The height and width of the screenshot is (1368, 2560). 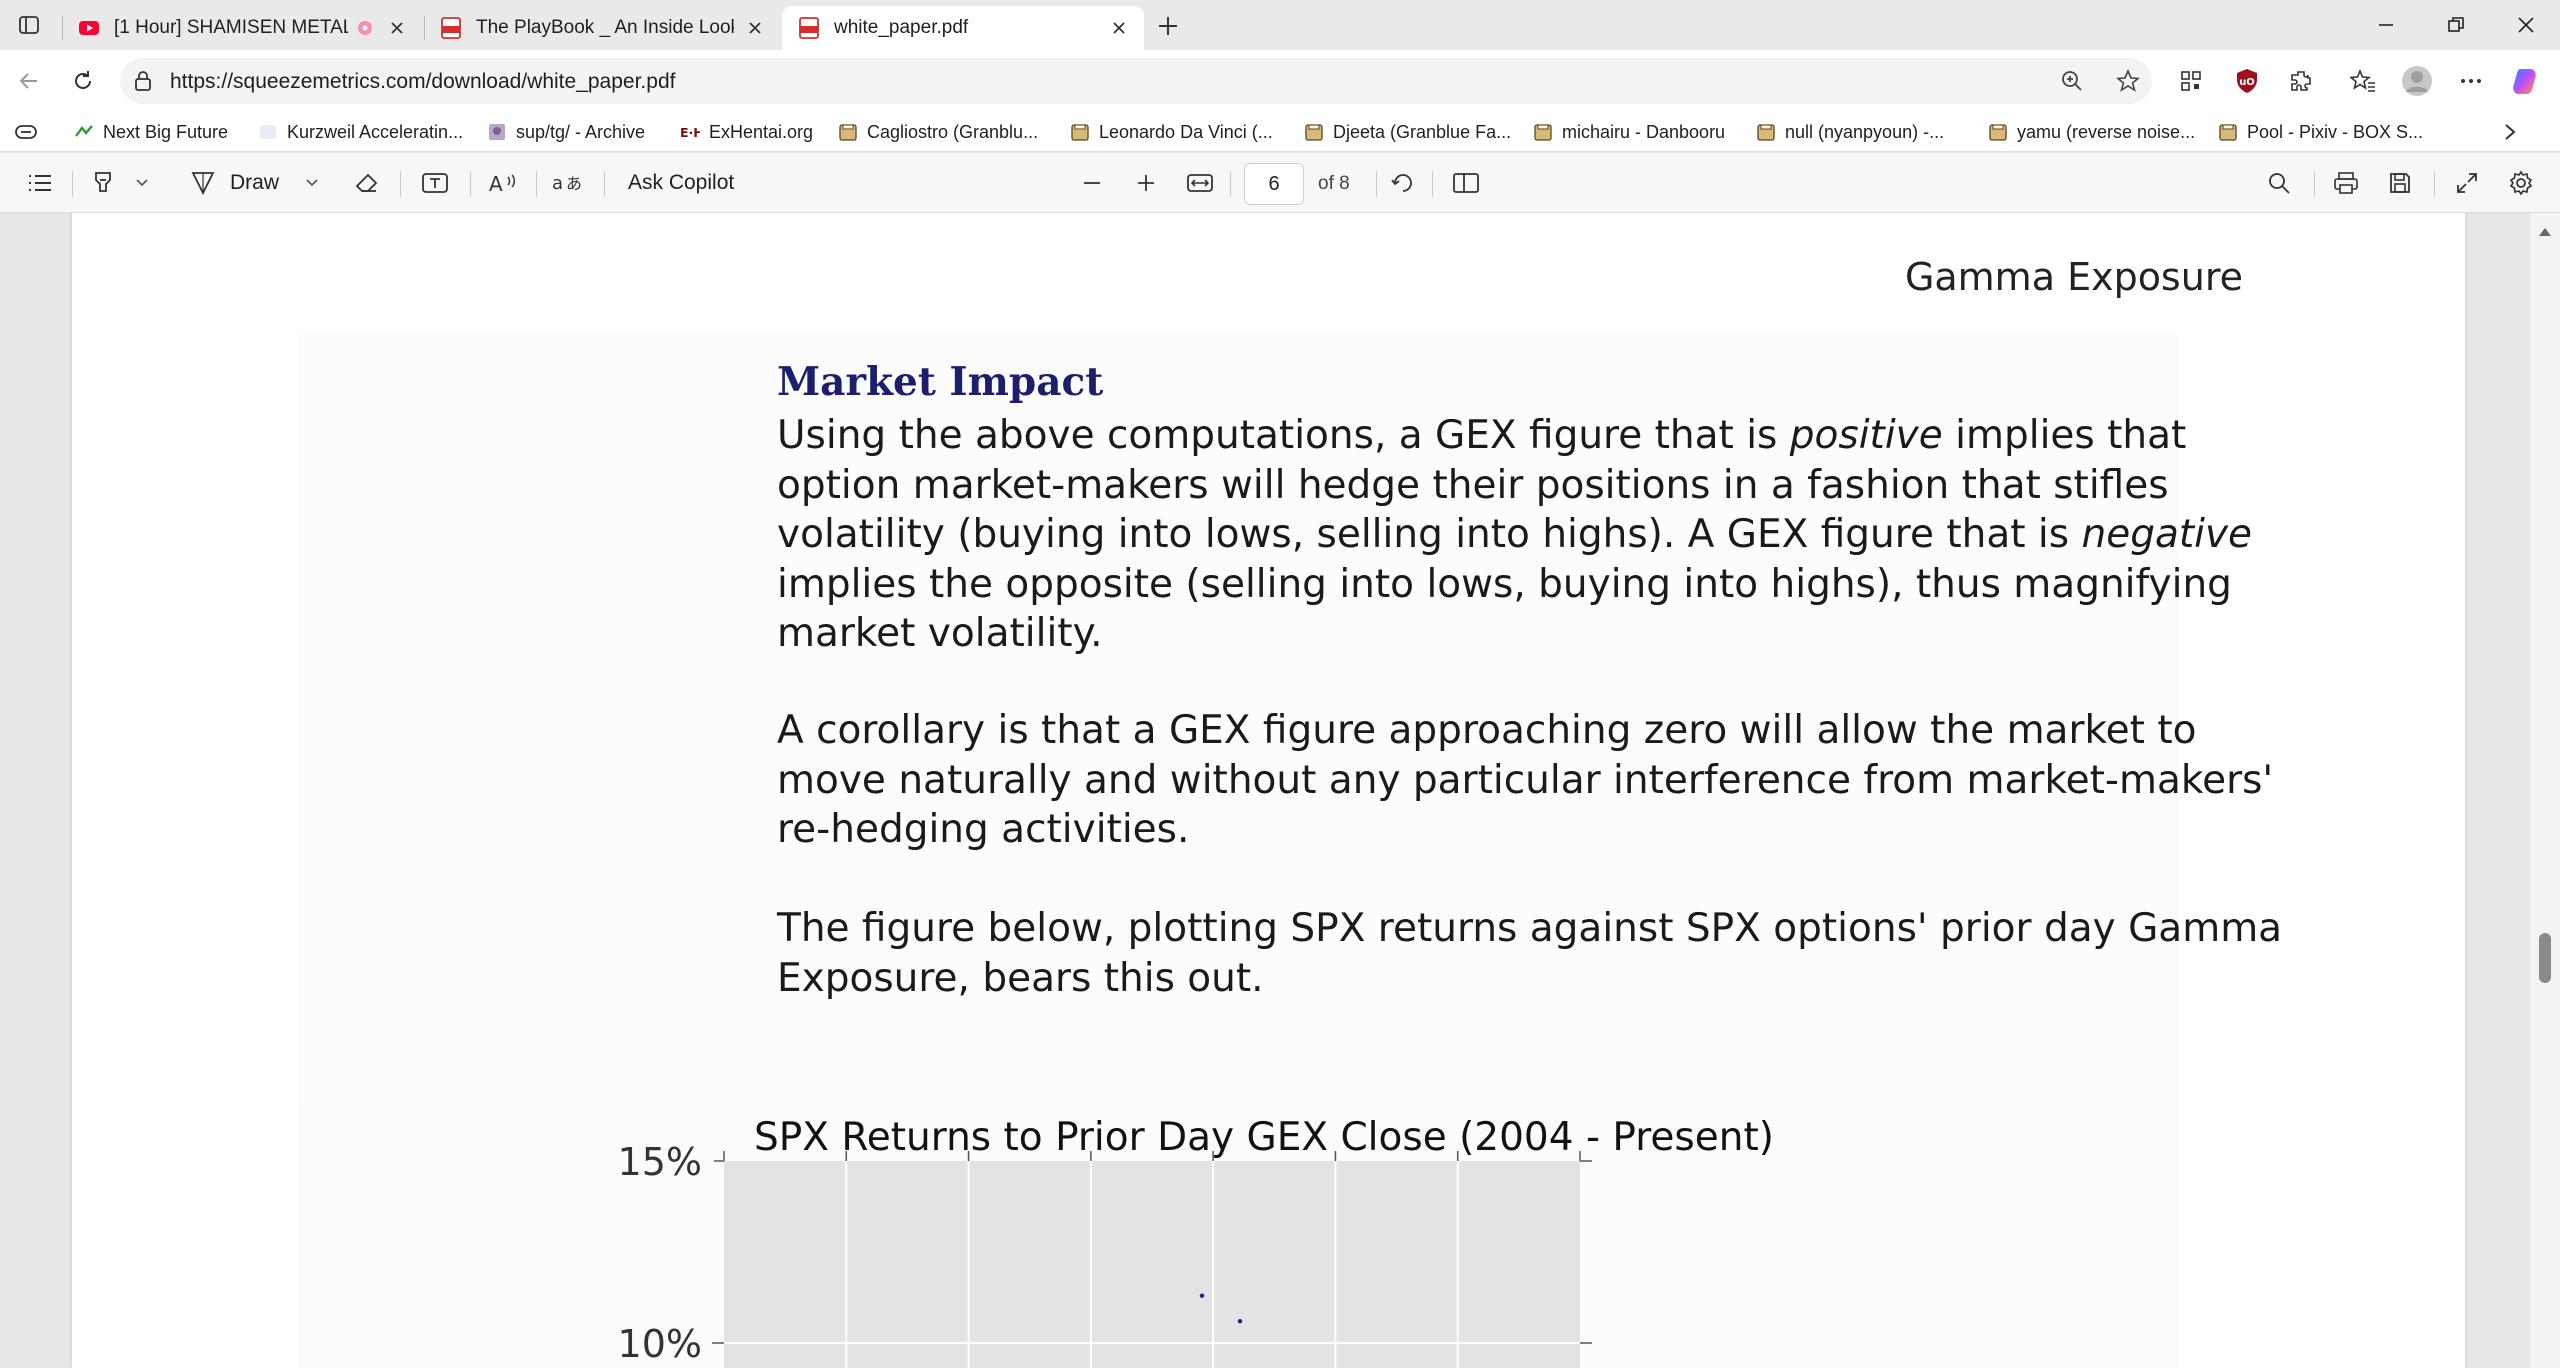 I want to click on close-window-icon, so click(x=2526, y=25).